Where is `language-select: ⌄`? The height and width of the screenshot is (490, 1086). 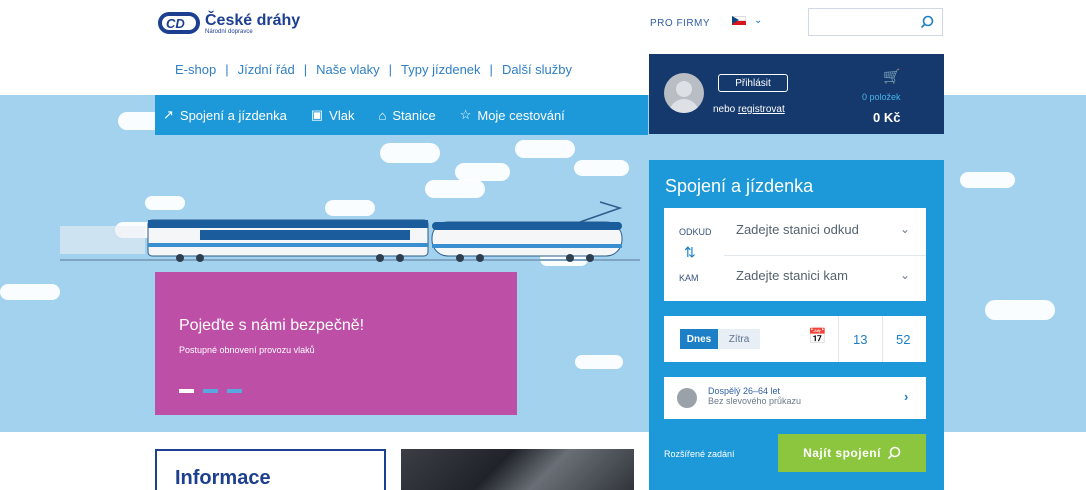 language-select: ⌄ is located at coordinates (747, 20).